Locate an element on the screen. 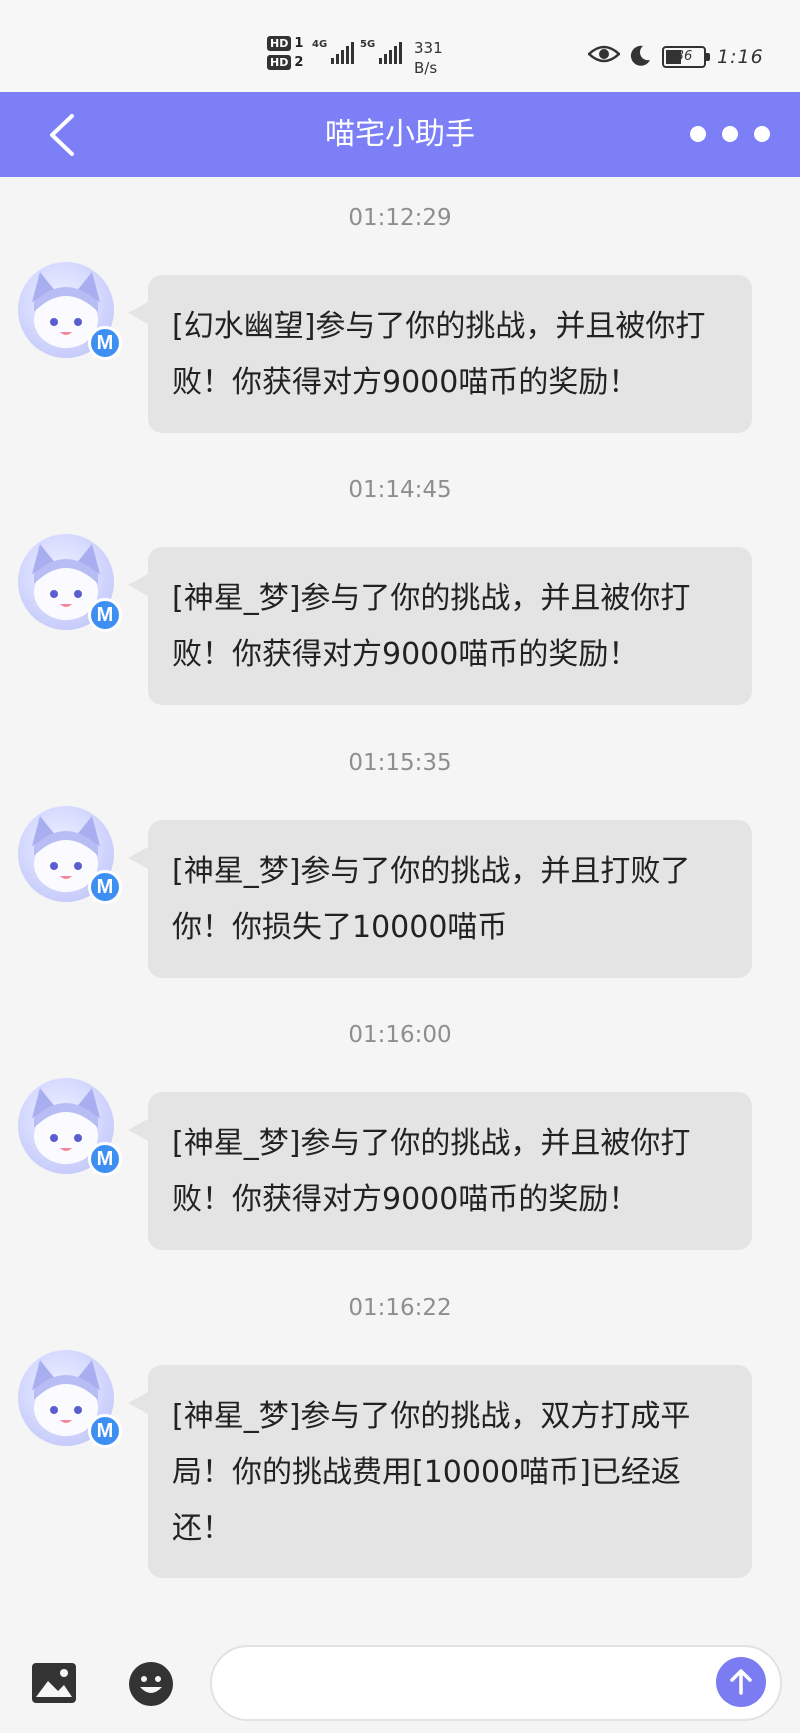 The height and width of the screenshot is (1733, 800). message-bubble: [幻水幽望]参与了你的挑战，并且被你打败！你获得对方9000喵币的奖励！ is located at coordinates (440, 354).